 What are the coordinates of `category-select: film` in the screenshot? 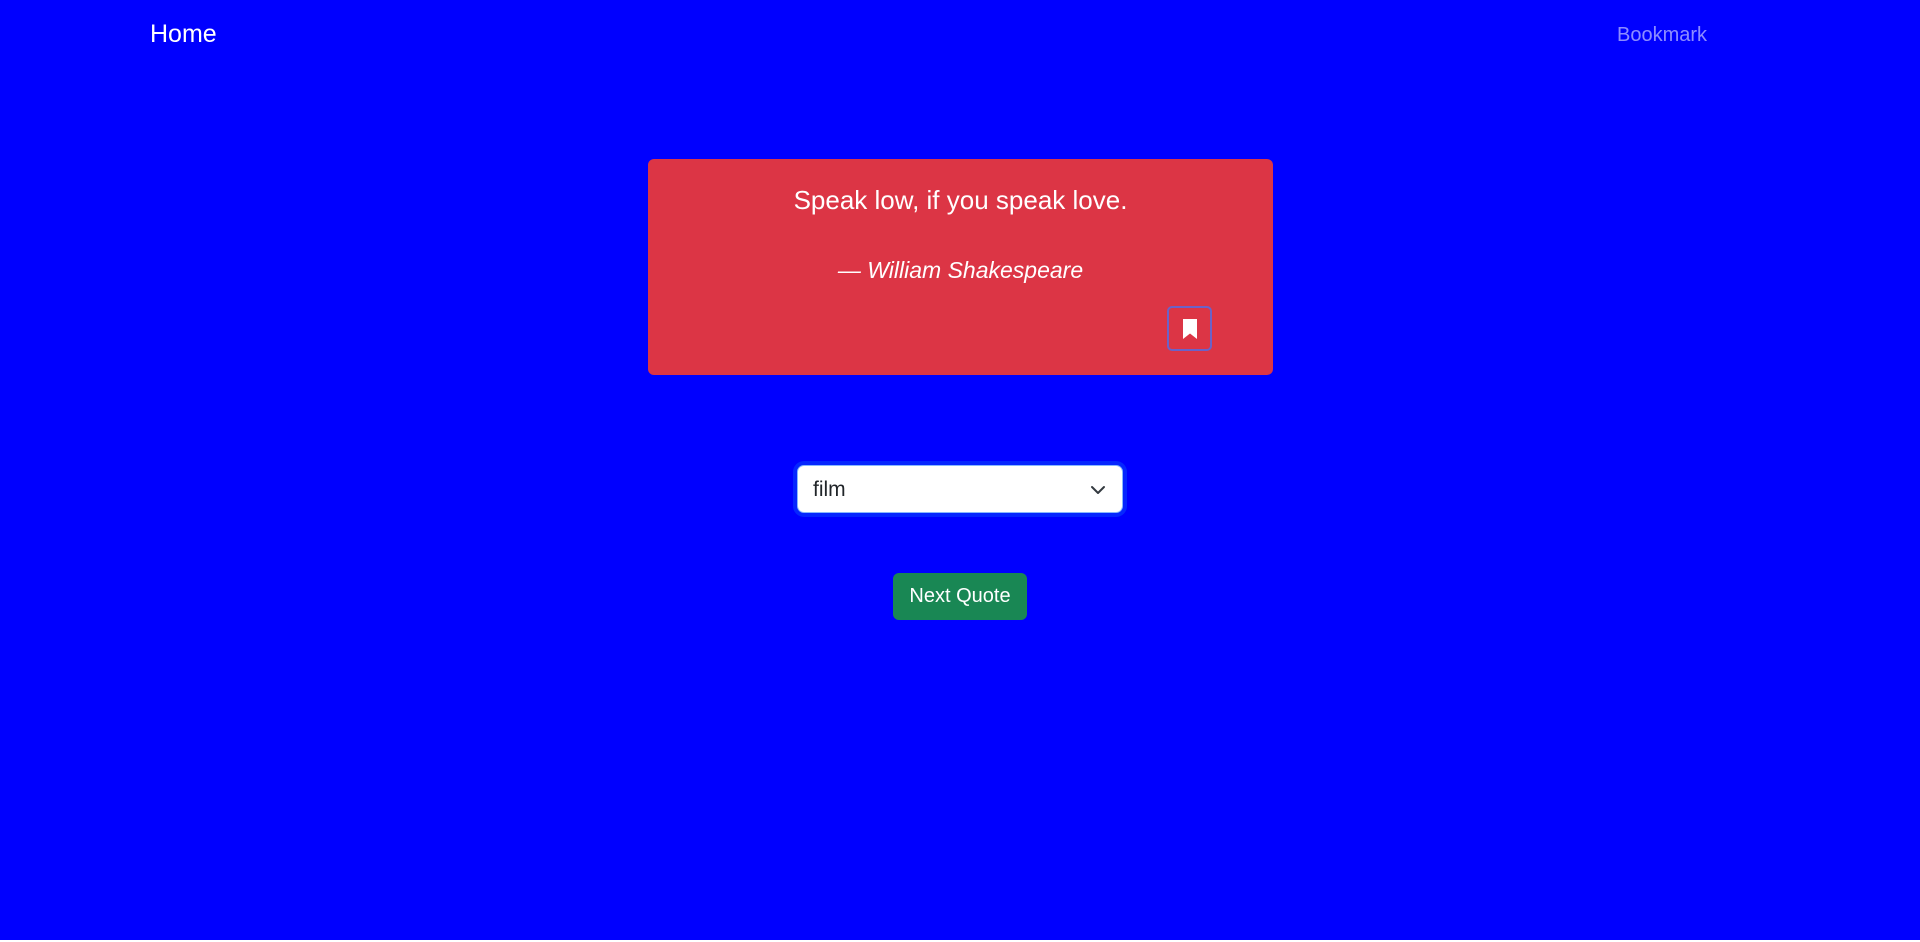 It's located at (960, 489).